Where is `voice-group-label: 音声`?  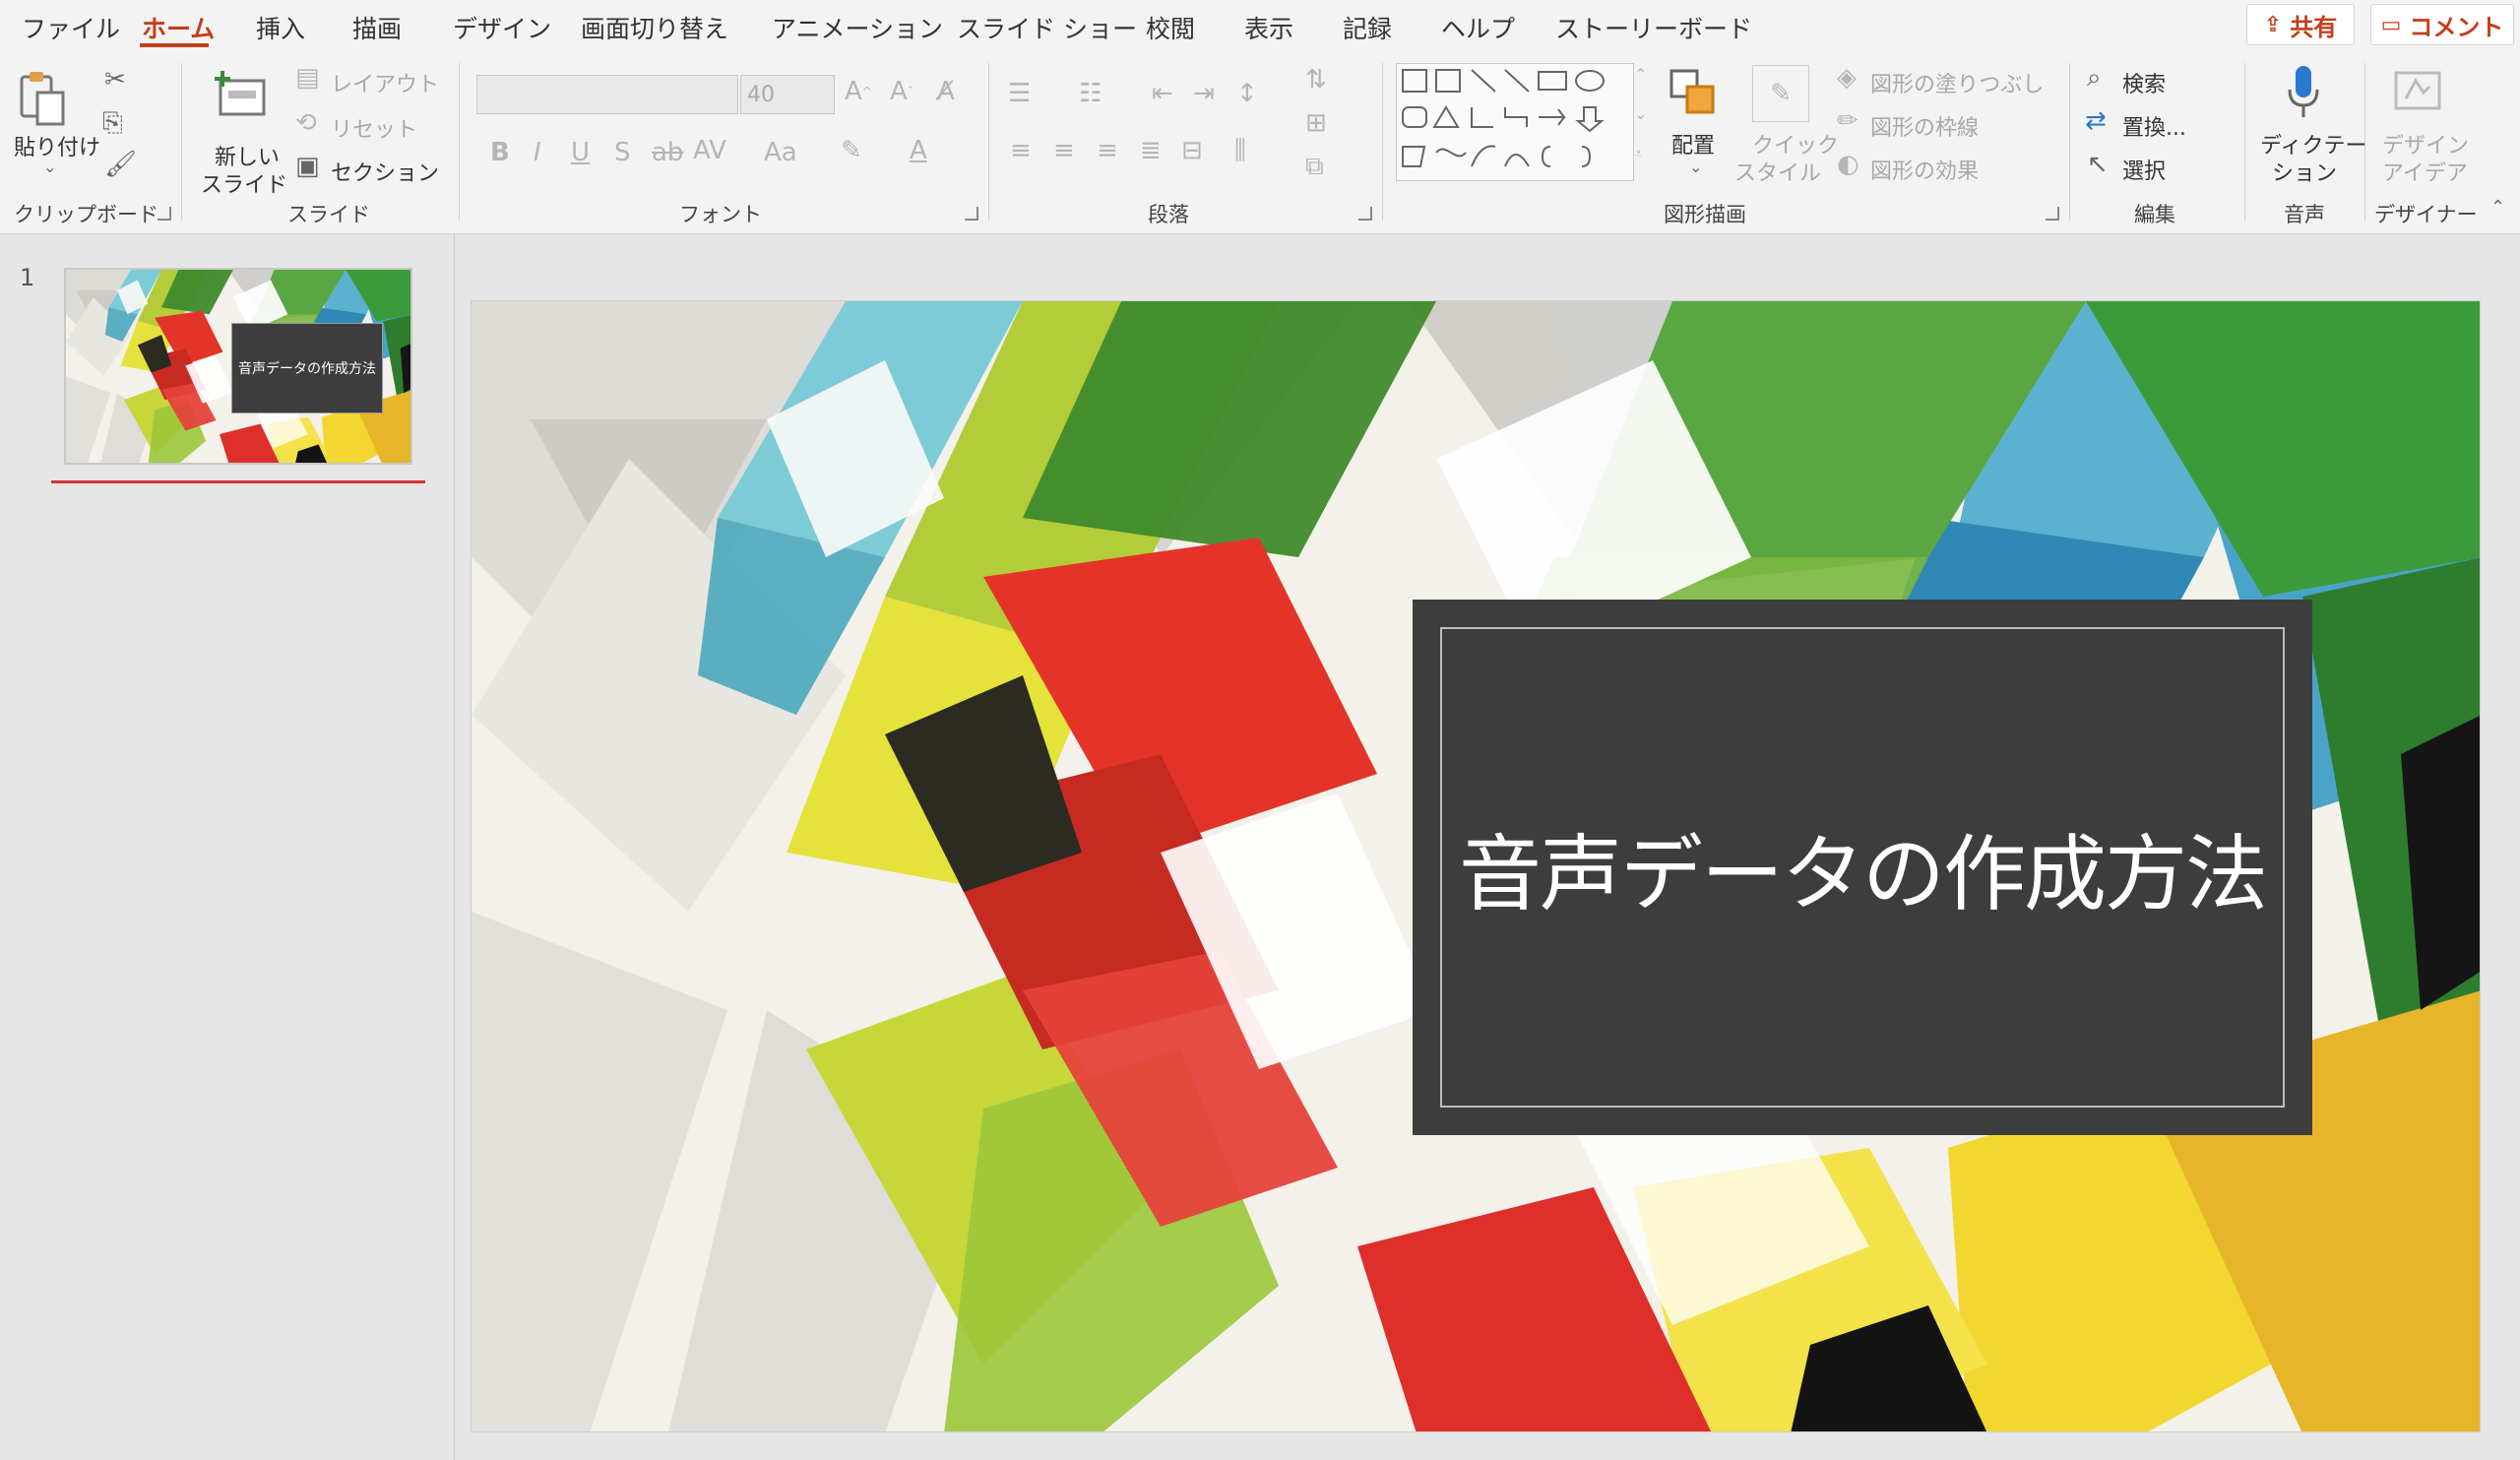
voice-group-label: 音声 is located at coordinates (2304, 214).